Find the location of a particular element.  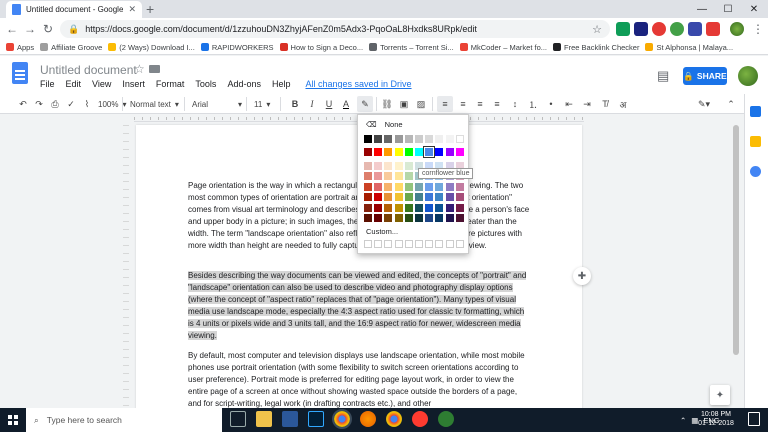

taskbar-search: ⌕ Type here to search is located at coordinates (124, 420).